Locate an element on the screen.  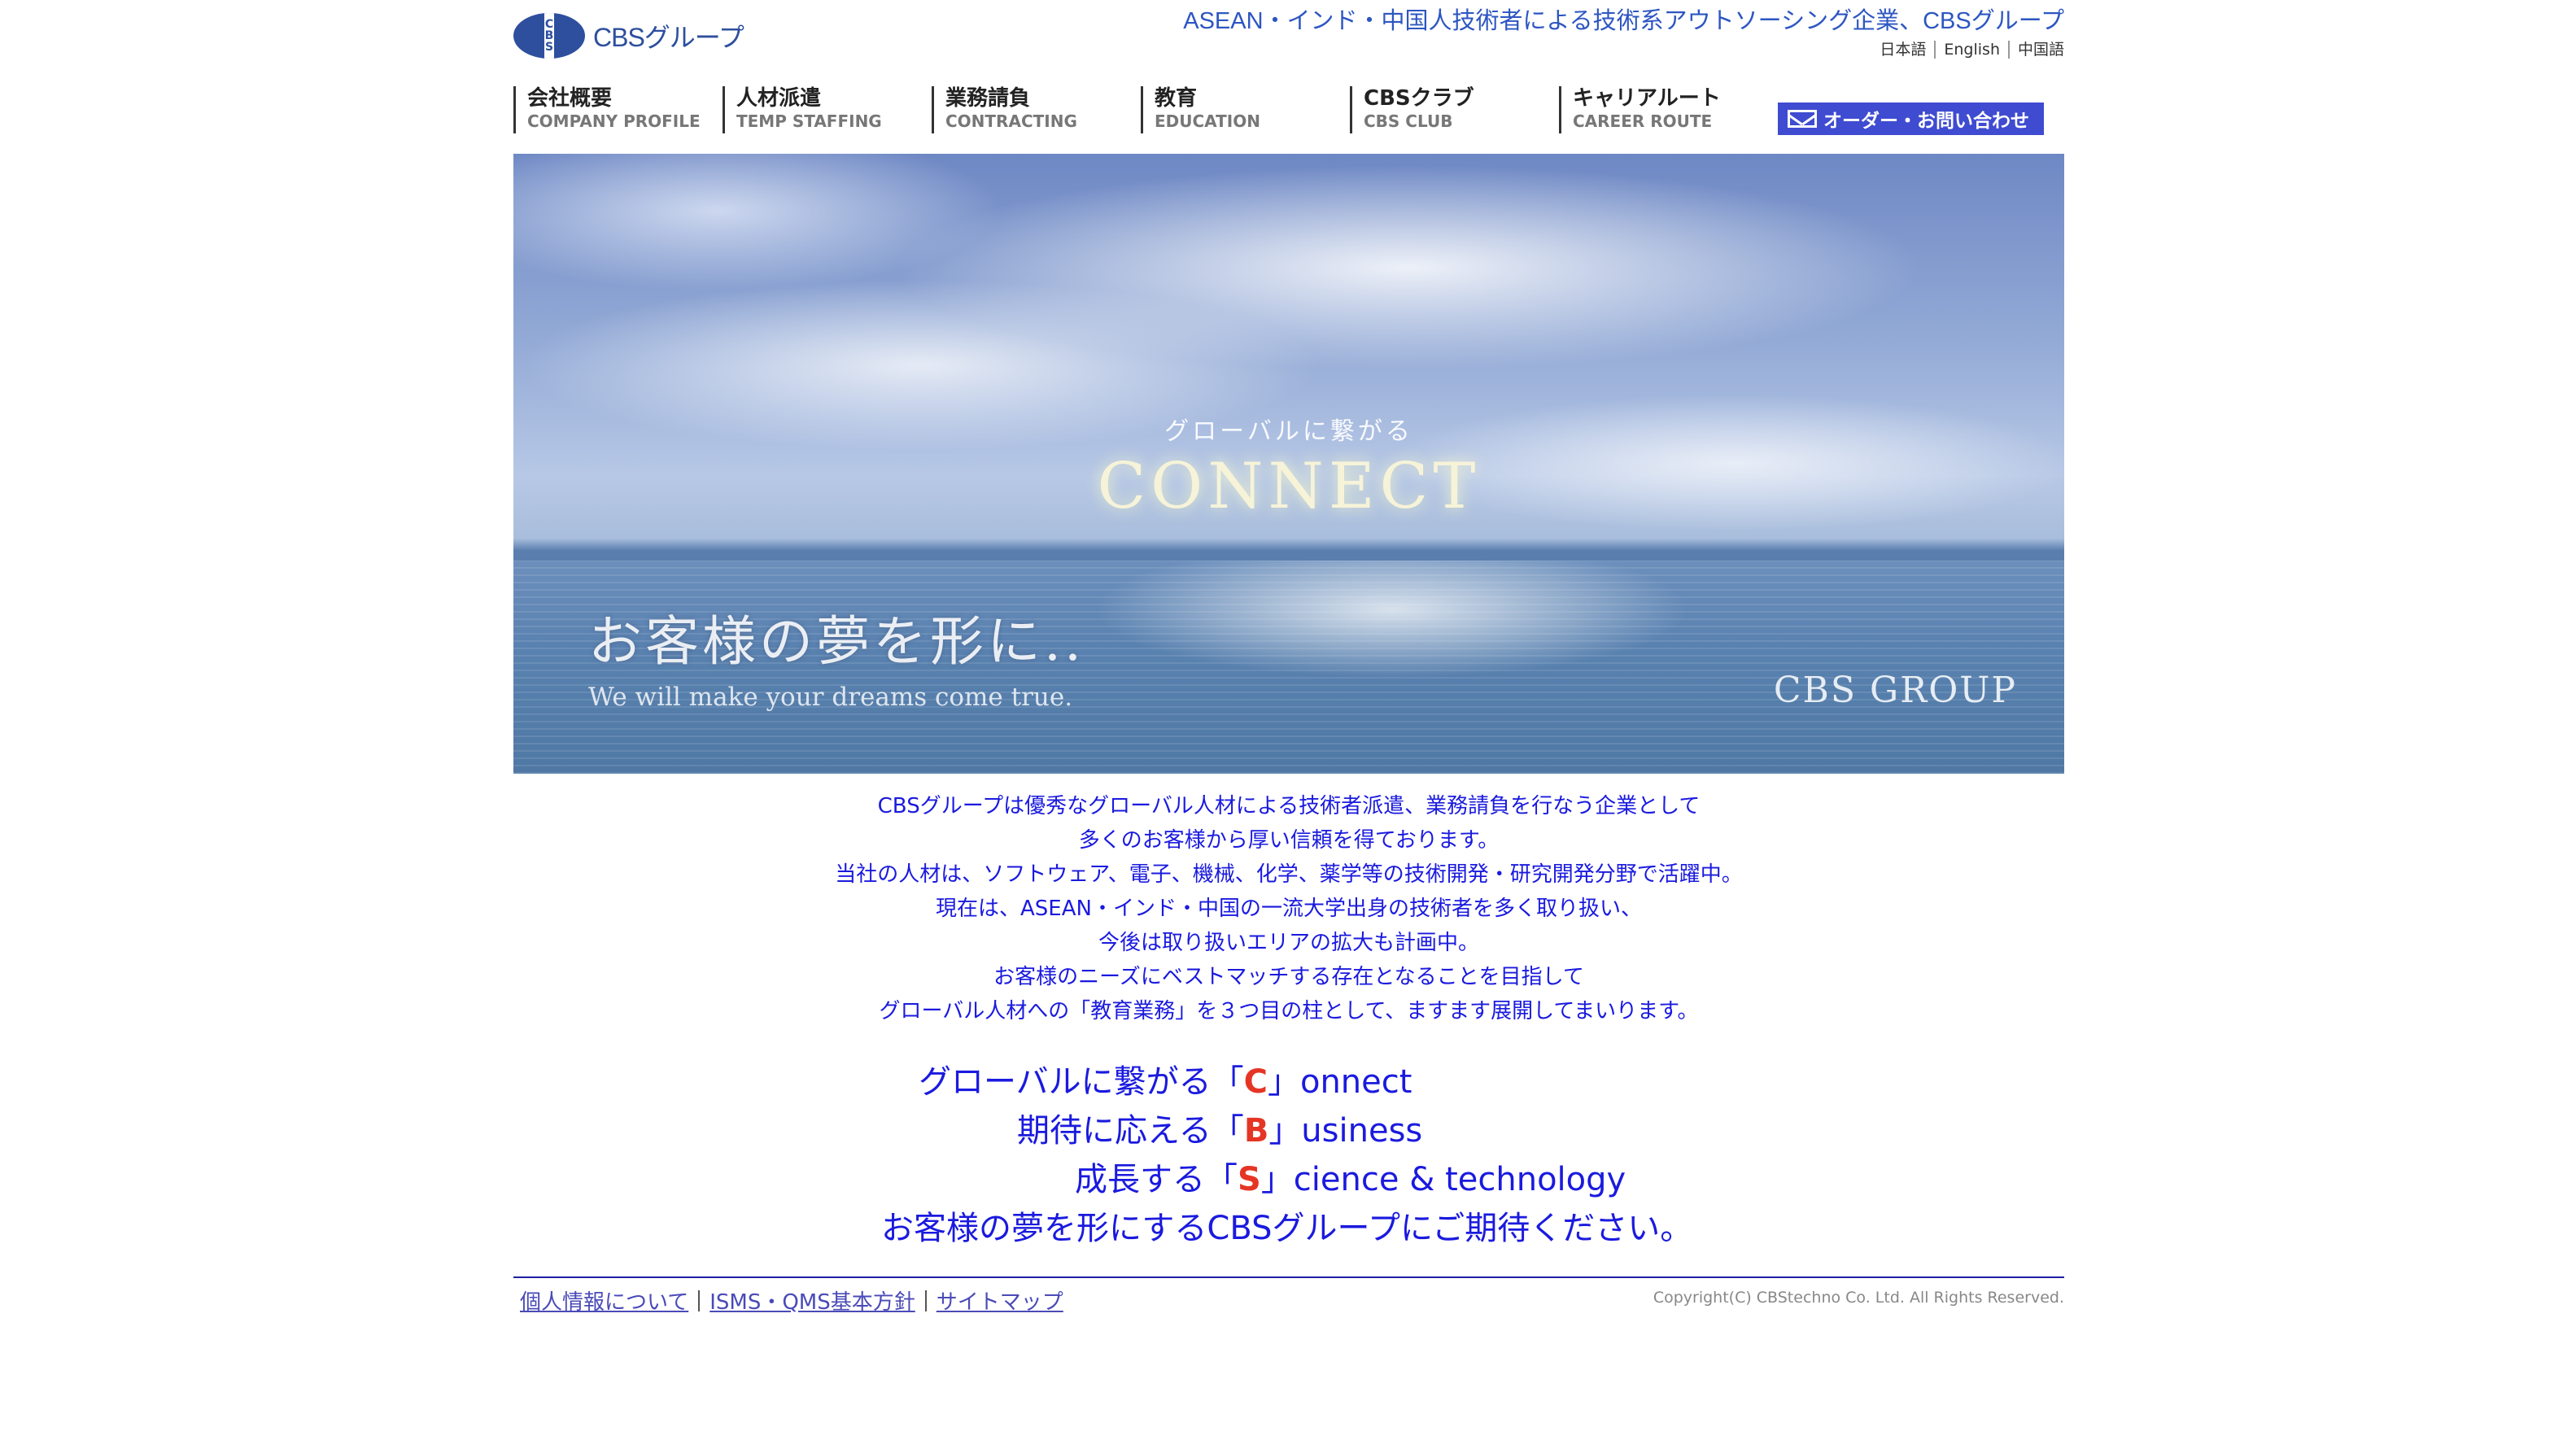
slogan-prefix: 成長する「 is located at coordinates (1156, 1180).